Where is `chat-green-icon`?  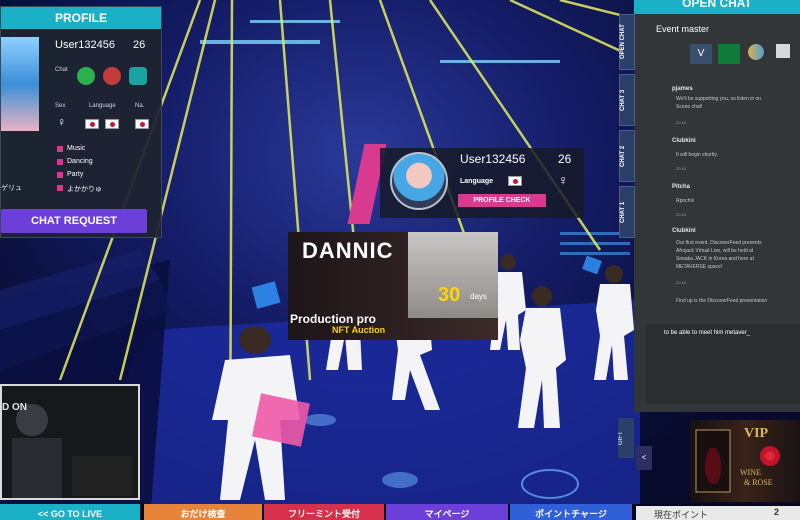
chat-green-icon is located at coordinates (86, 76).